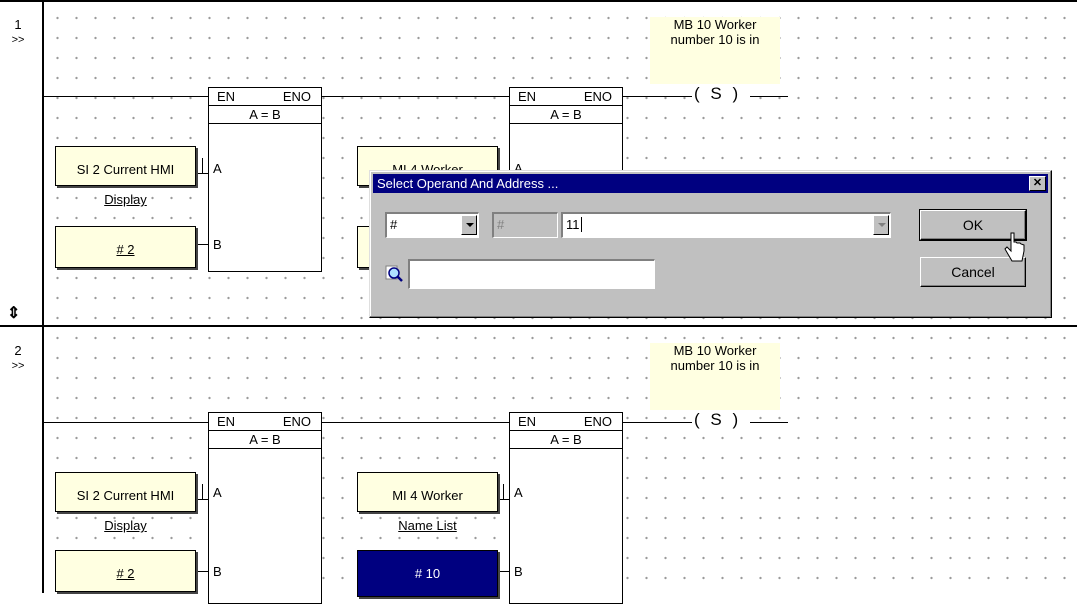 This screenshot has height=604, width=1077. Describe the element at coordinates (726, 225) in the screenshot. I see `address-input: 11` at that location.